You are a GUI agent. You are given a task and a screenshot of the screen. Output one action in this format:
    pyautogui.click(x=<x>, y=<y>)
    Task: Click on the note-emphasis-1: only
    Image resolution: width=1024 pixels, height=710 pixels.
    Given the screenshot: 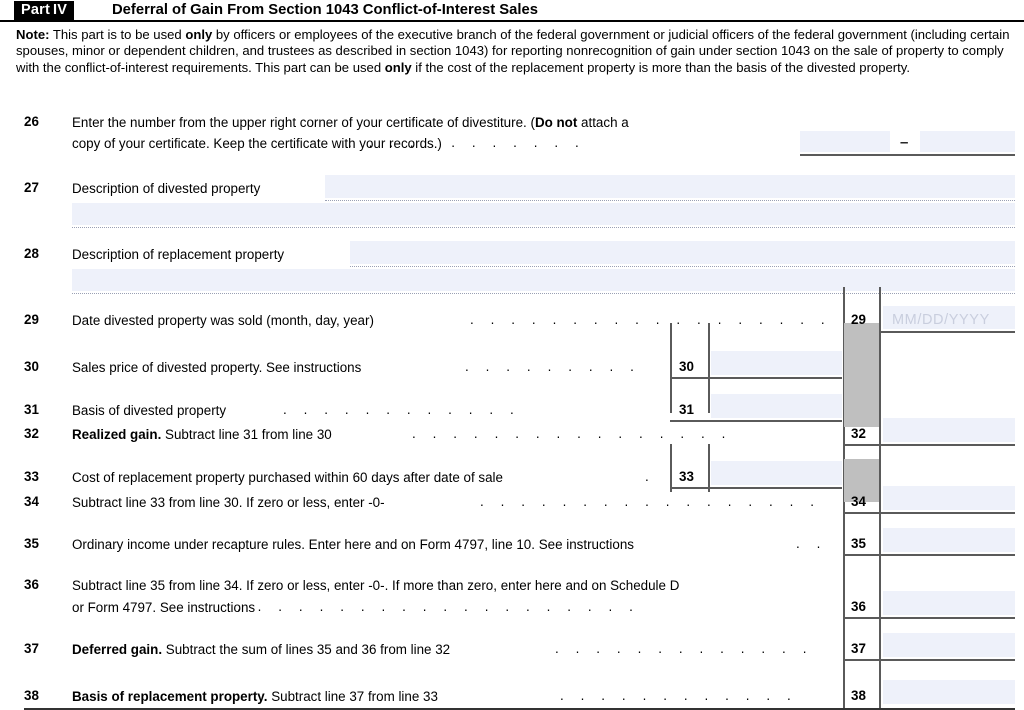 What is the action you would take?
    pyautogui.click(x=199, y=34)
    